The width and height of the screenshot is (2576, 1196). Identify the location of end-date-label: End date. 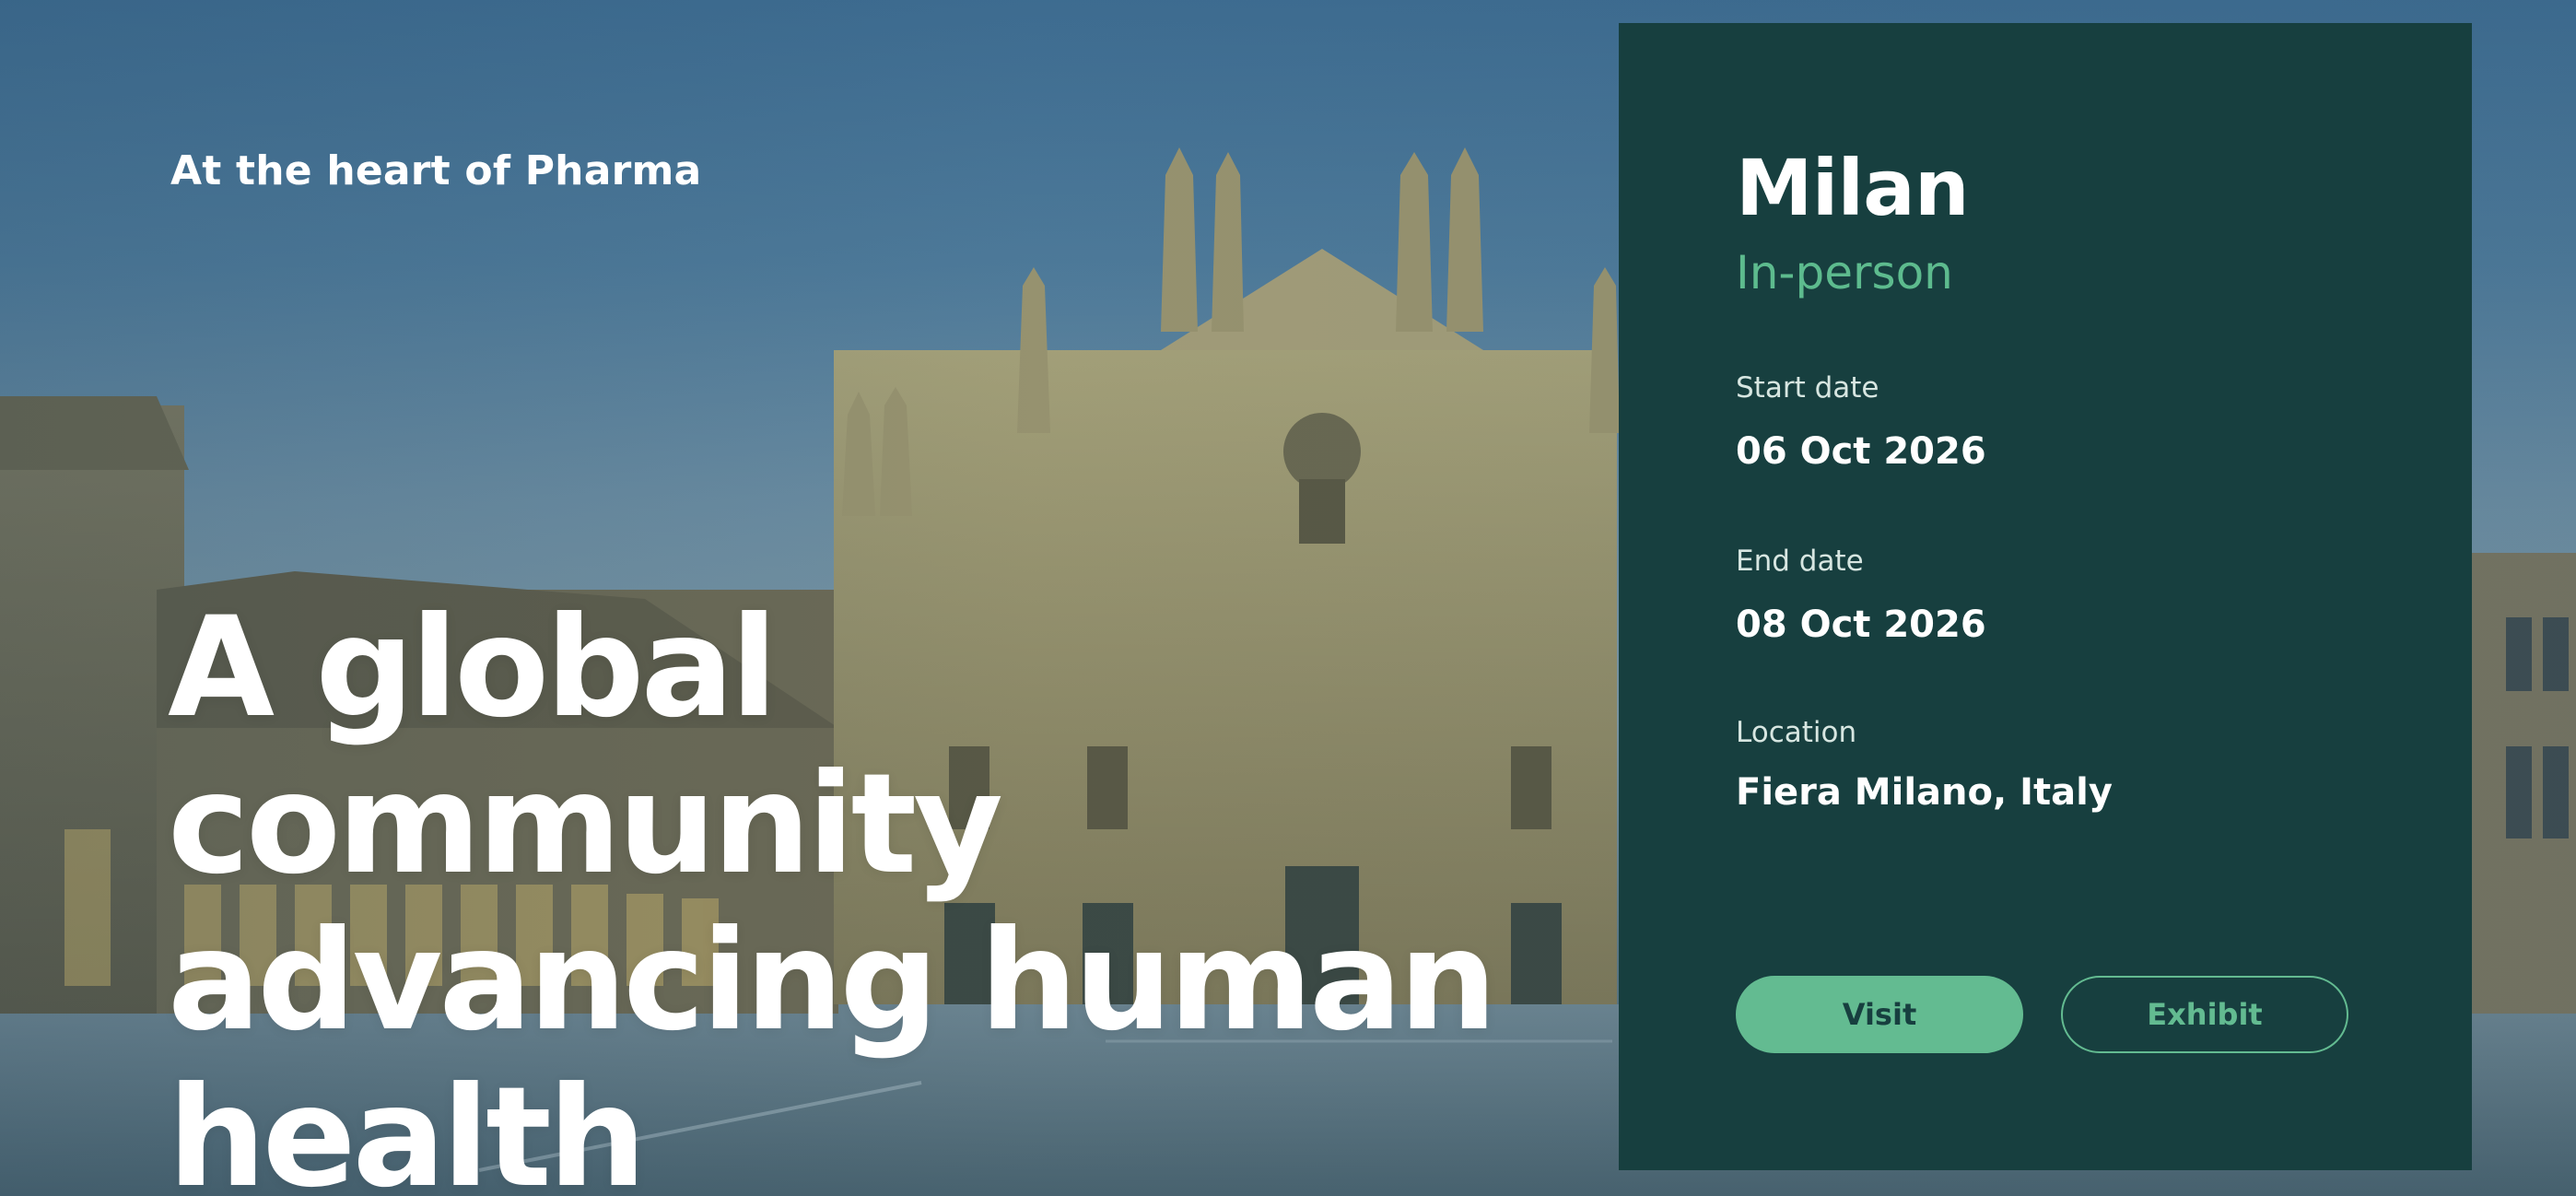
(1800, 561).